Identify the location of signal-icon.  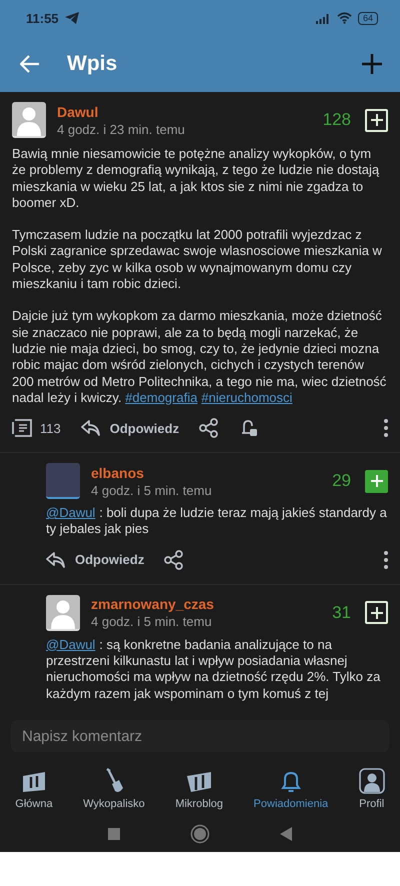
(323, 18).